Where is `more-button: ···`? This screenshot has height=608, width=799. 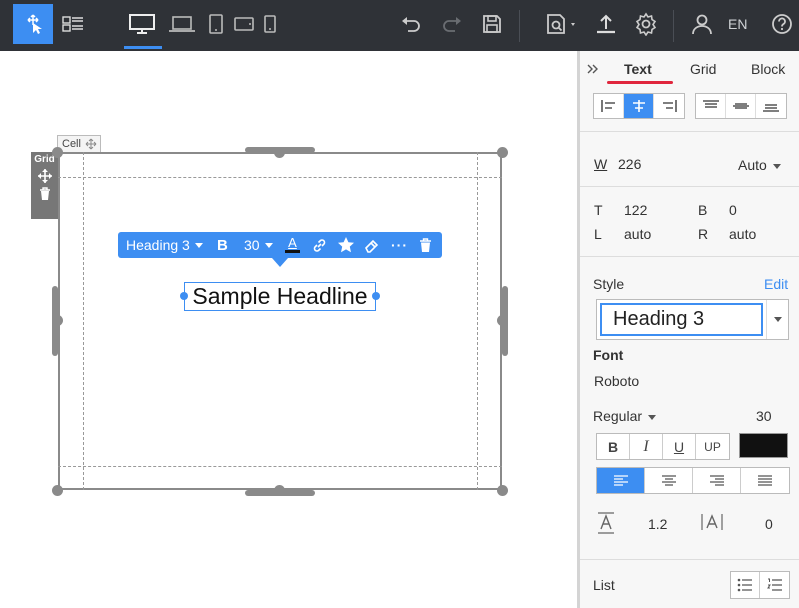 more-button: ··· is located at coordinates (399, 245).